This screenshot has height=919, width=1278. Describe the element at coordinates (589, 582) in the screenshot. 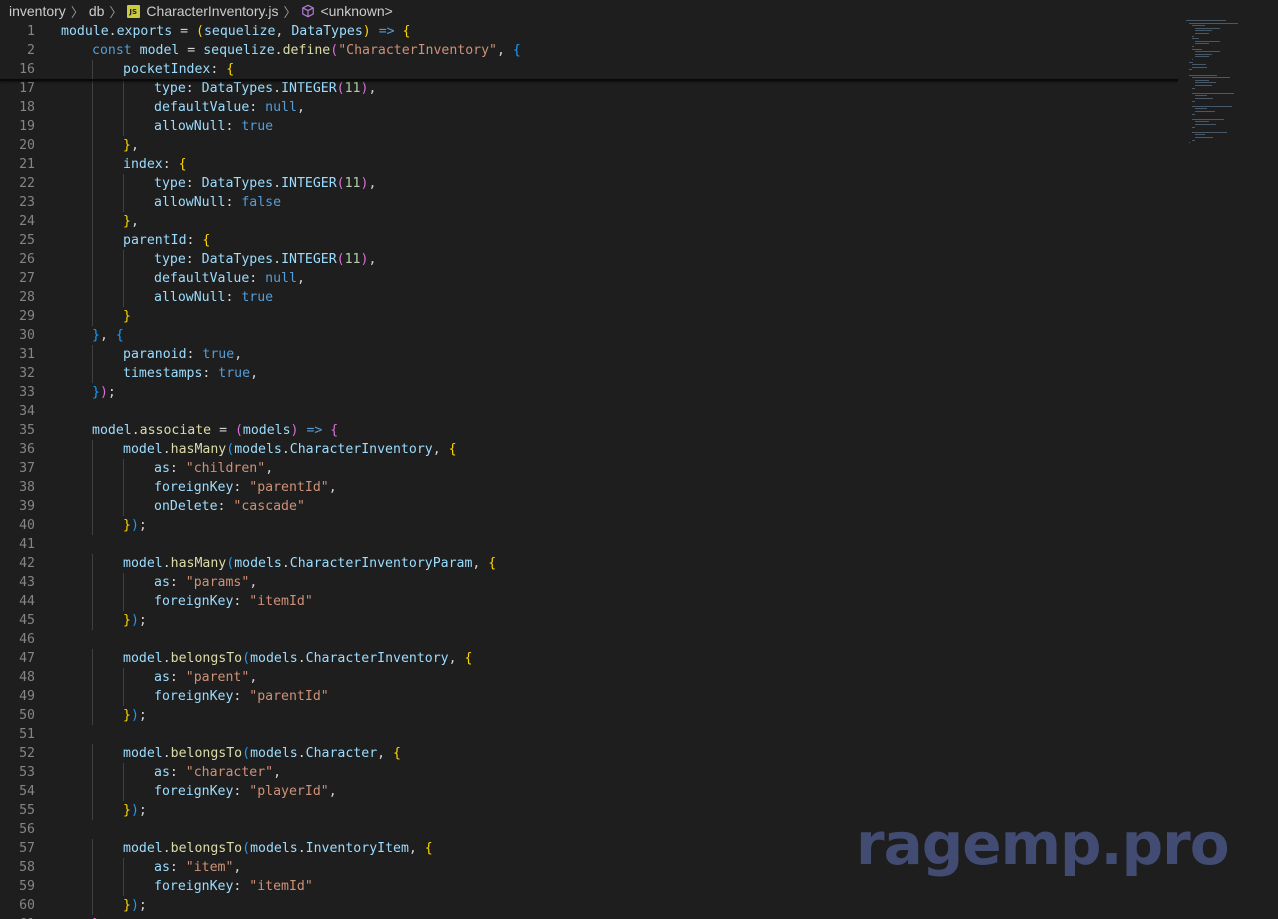

I see `code-line: 43 as: "params",` at that location.